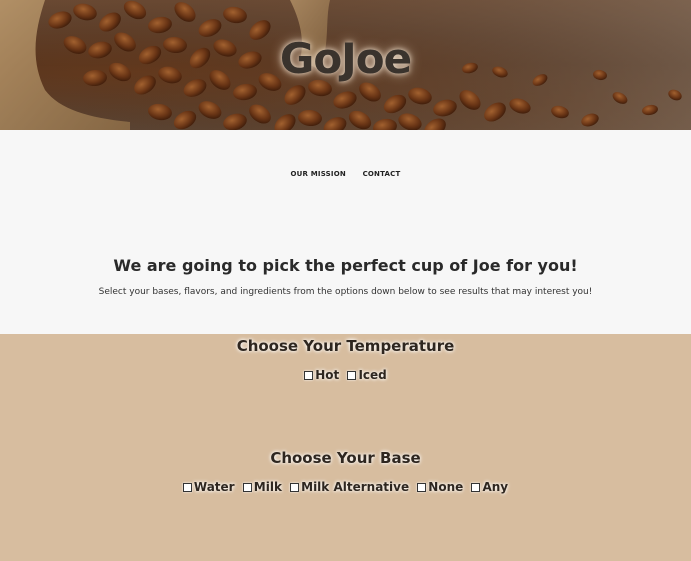  I want to click on temperature-option-hot: Hot, so click(321, 375).